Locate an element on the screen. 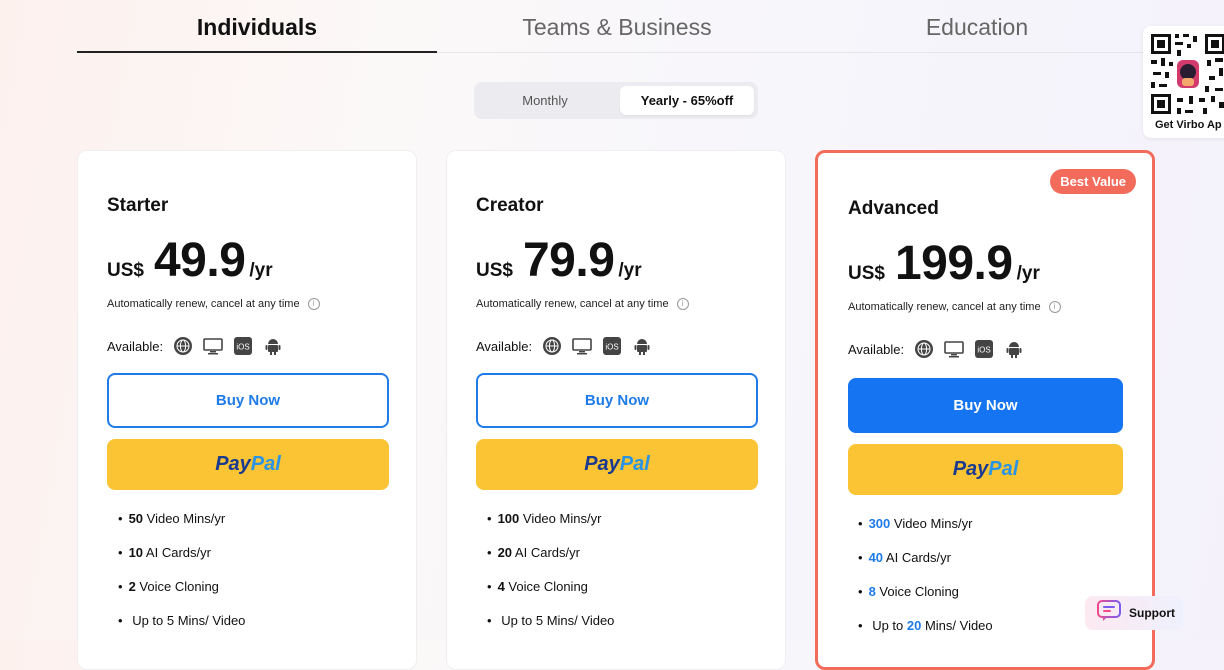 The height and width of the screenshot is (670, 1224). feature-item: • 50 Video Mins/yr is located at coordinates (172, 518).